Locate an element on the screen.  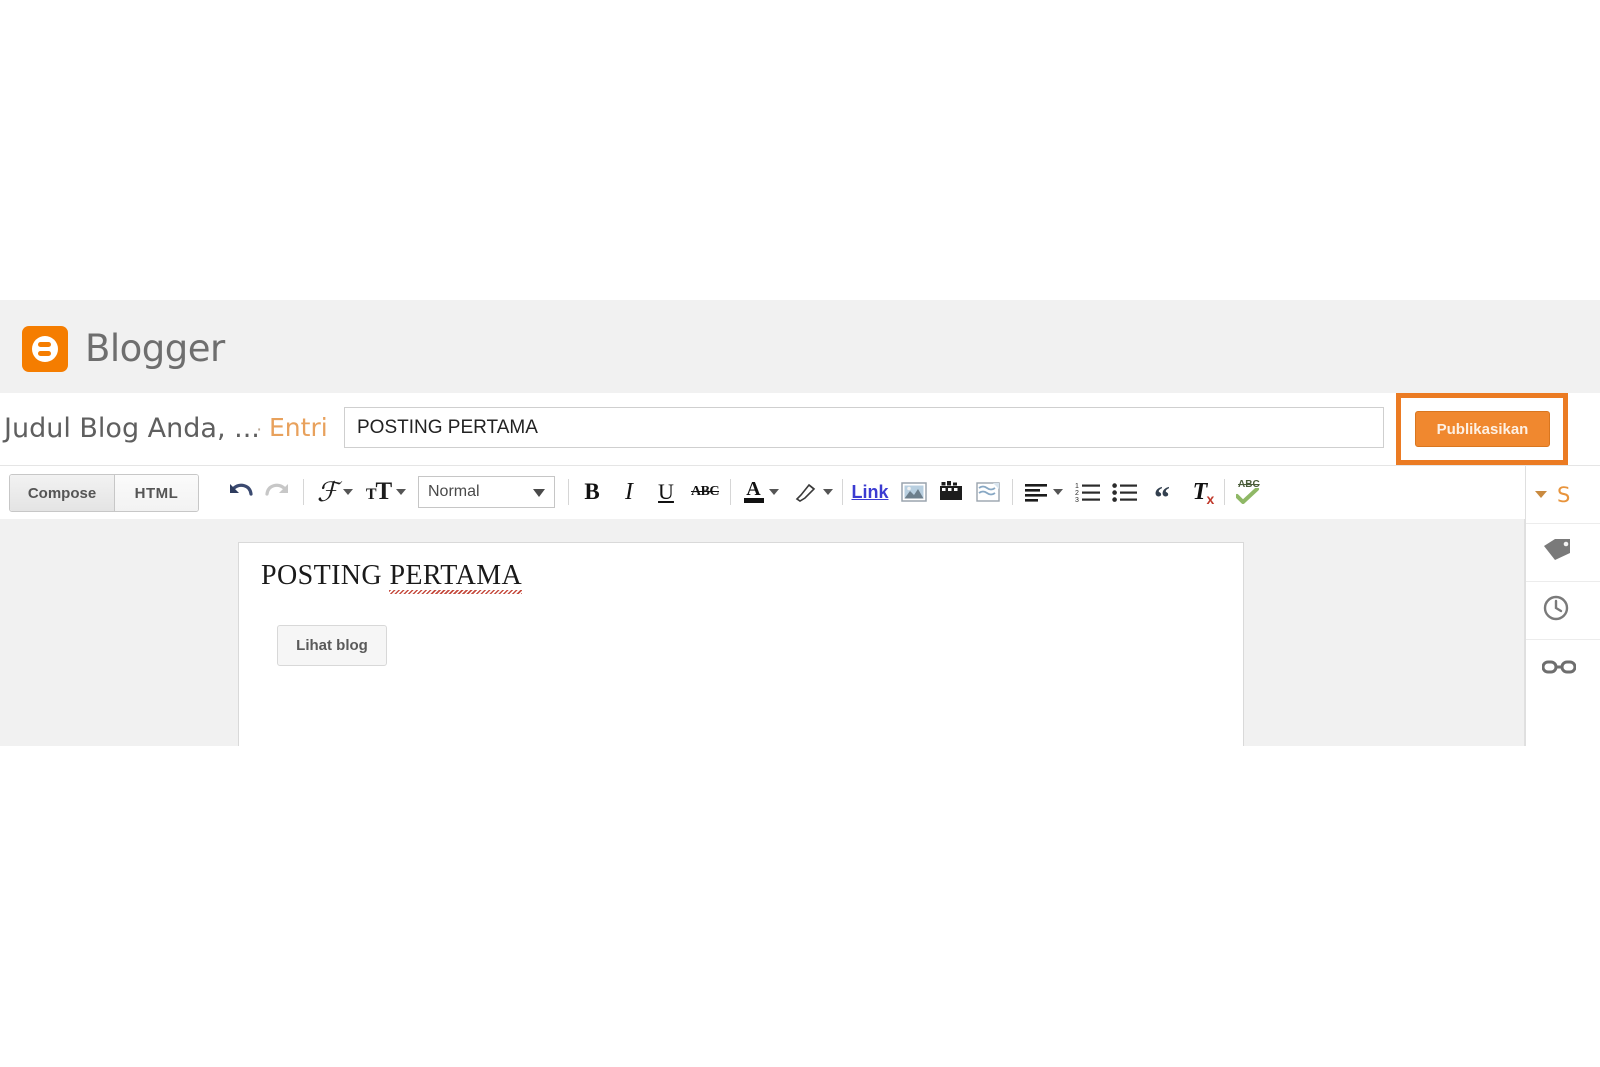
sidebar-item-schedule is located at coordinates (1563, 611).